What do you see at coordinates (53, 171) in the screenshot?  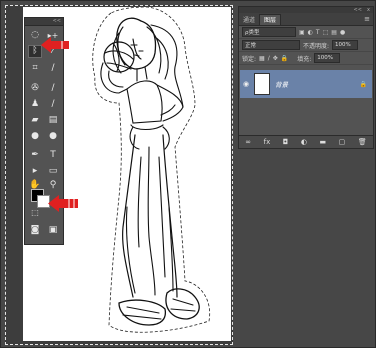 I see `shape-tool-icon: ▭` at bounding box center [53, 171].